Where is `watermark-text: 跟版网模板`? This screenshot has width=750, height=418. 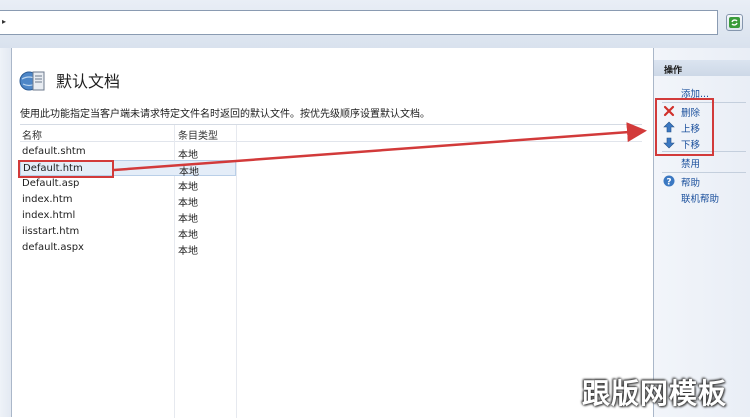
watermark-text: 跟版网模板 is located at coordinates (655, 393).